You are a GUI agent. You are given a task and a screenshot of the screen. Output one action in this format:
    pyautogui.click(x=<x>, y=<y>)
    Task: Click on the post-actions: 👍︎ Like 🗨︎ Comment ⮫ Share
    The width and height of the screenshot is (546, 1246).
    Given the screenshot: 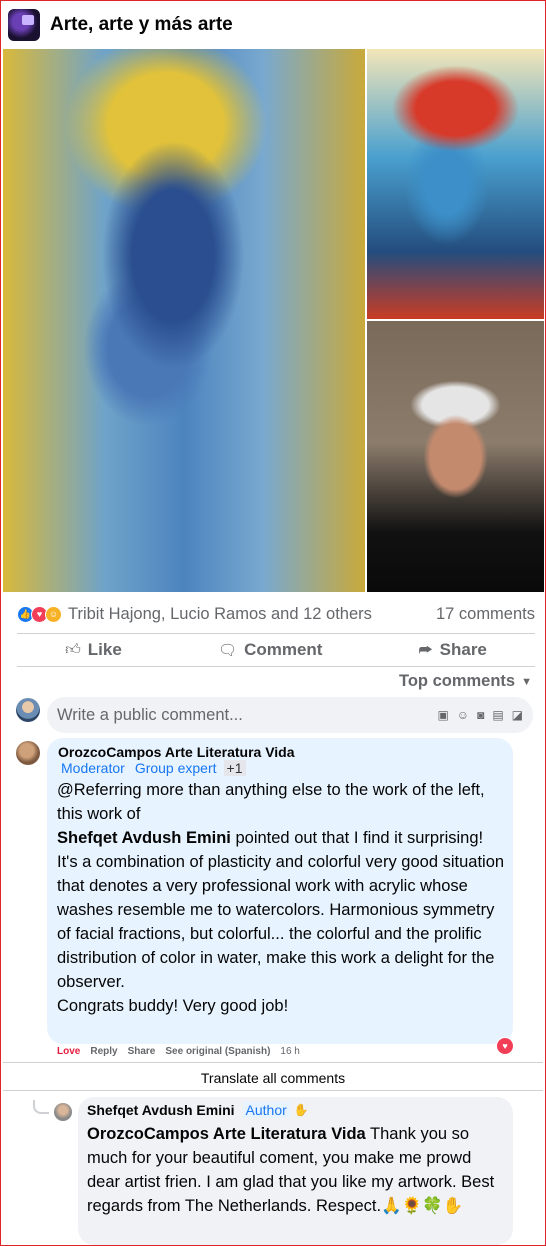 What is the action you would take?
    pyautogui.click(x=276, y=650)
    